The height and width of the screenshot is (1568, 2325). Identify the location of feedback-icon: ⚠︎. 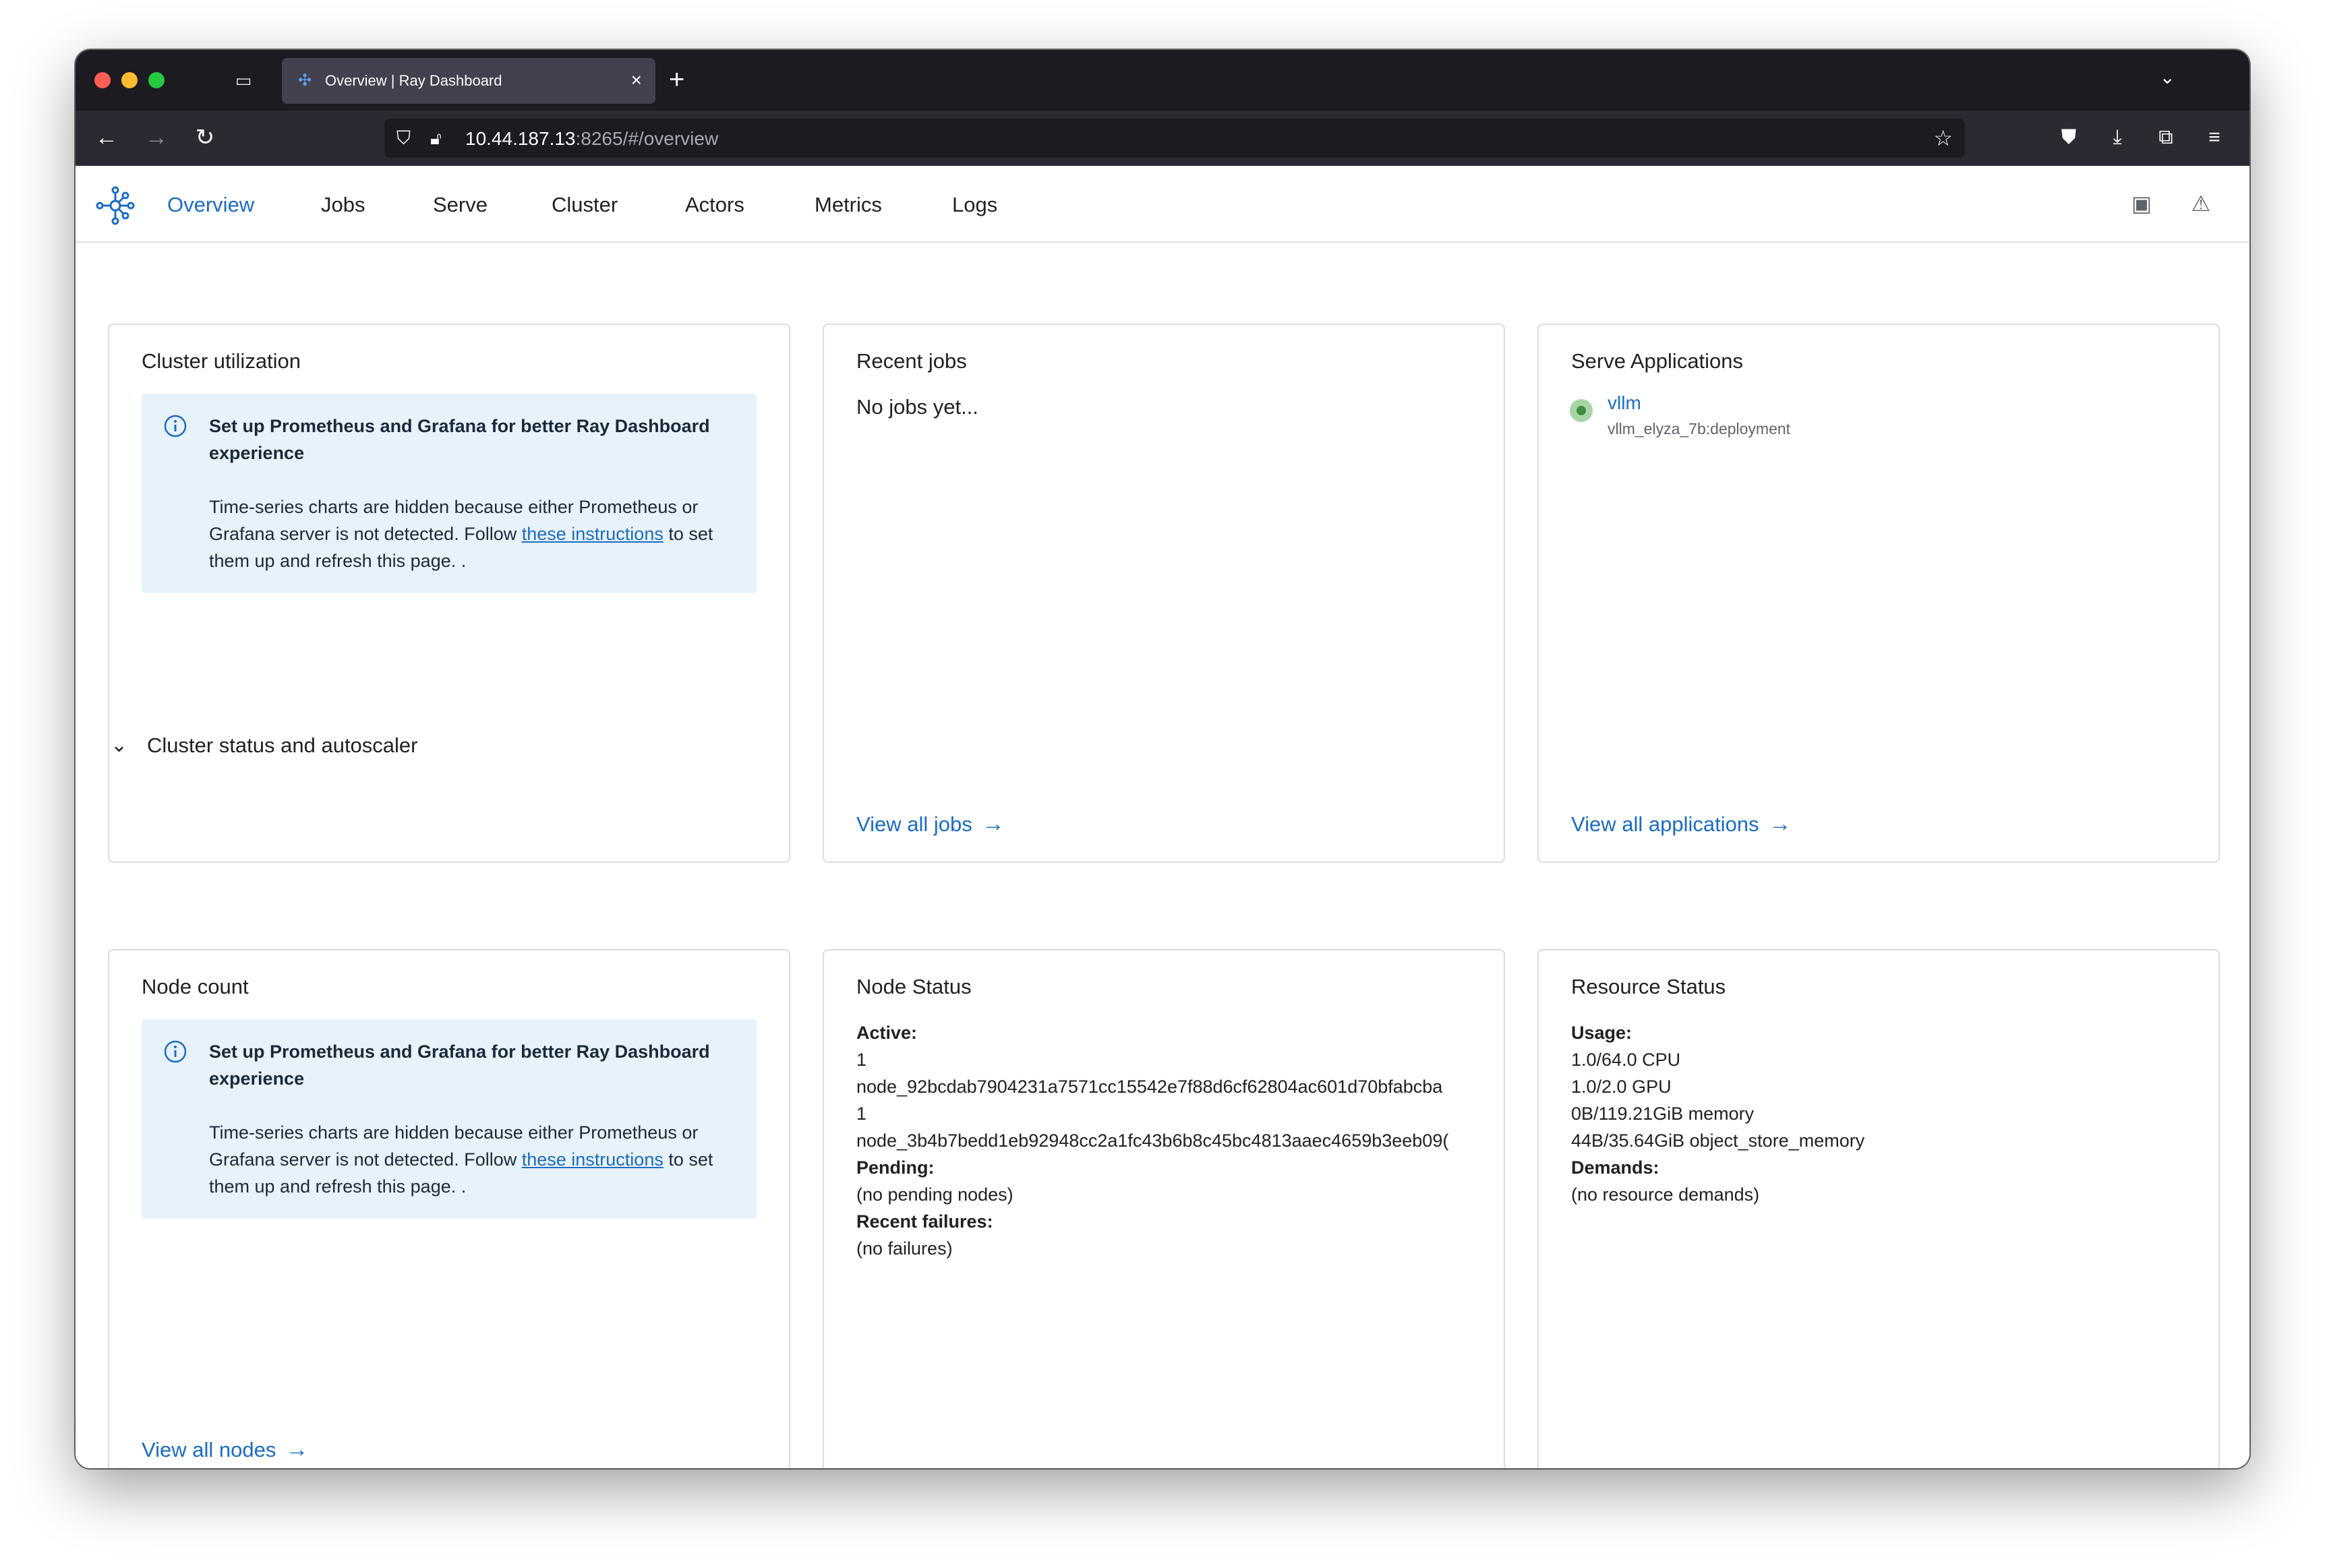
(2200, 203).